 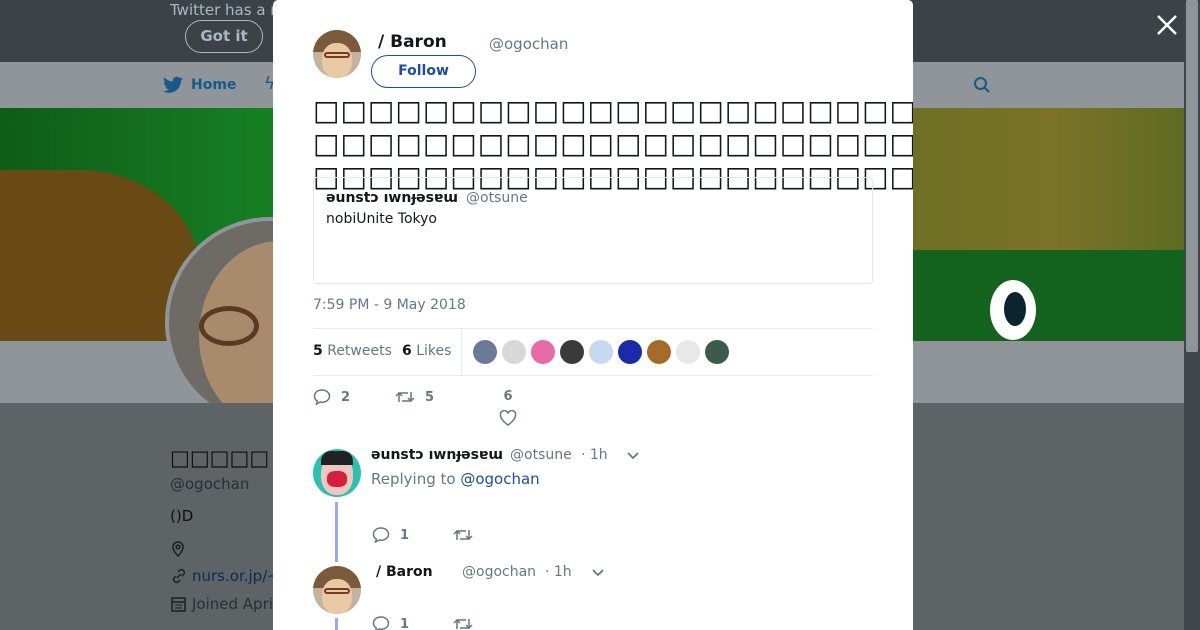 I want to click on replying-to-link: @ogochan, so click(x=499, y=479).